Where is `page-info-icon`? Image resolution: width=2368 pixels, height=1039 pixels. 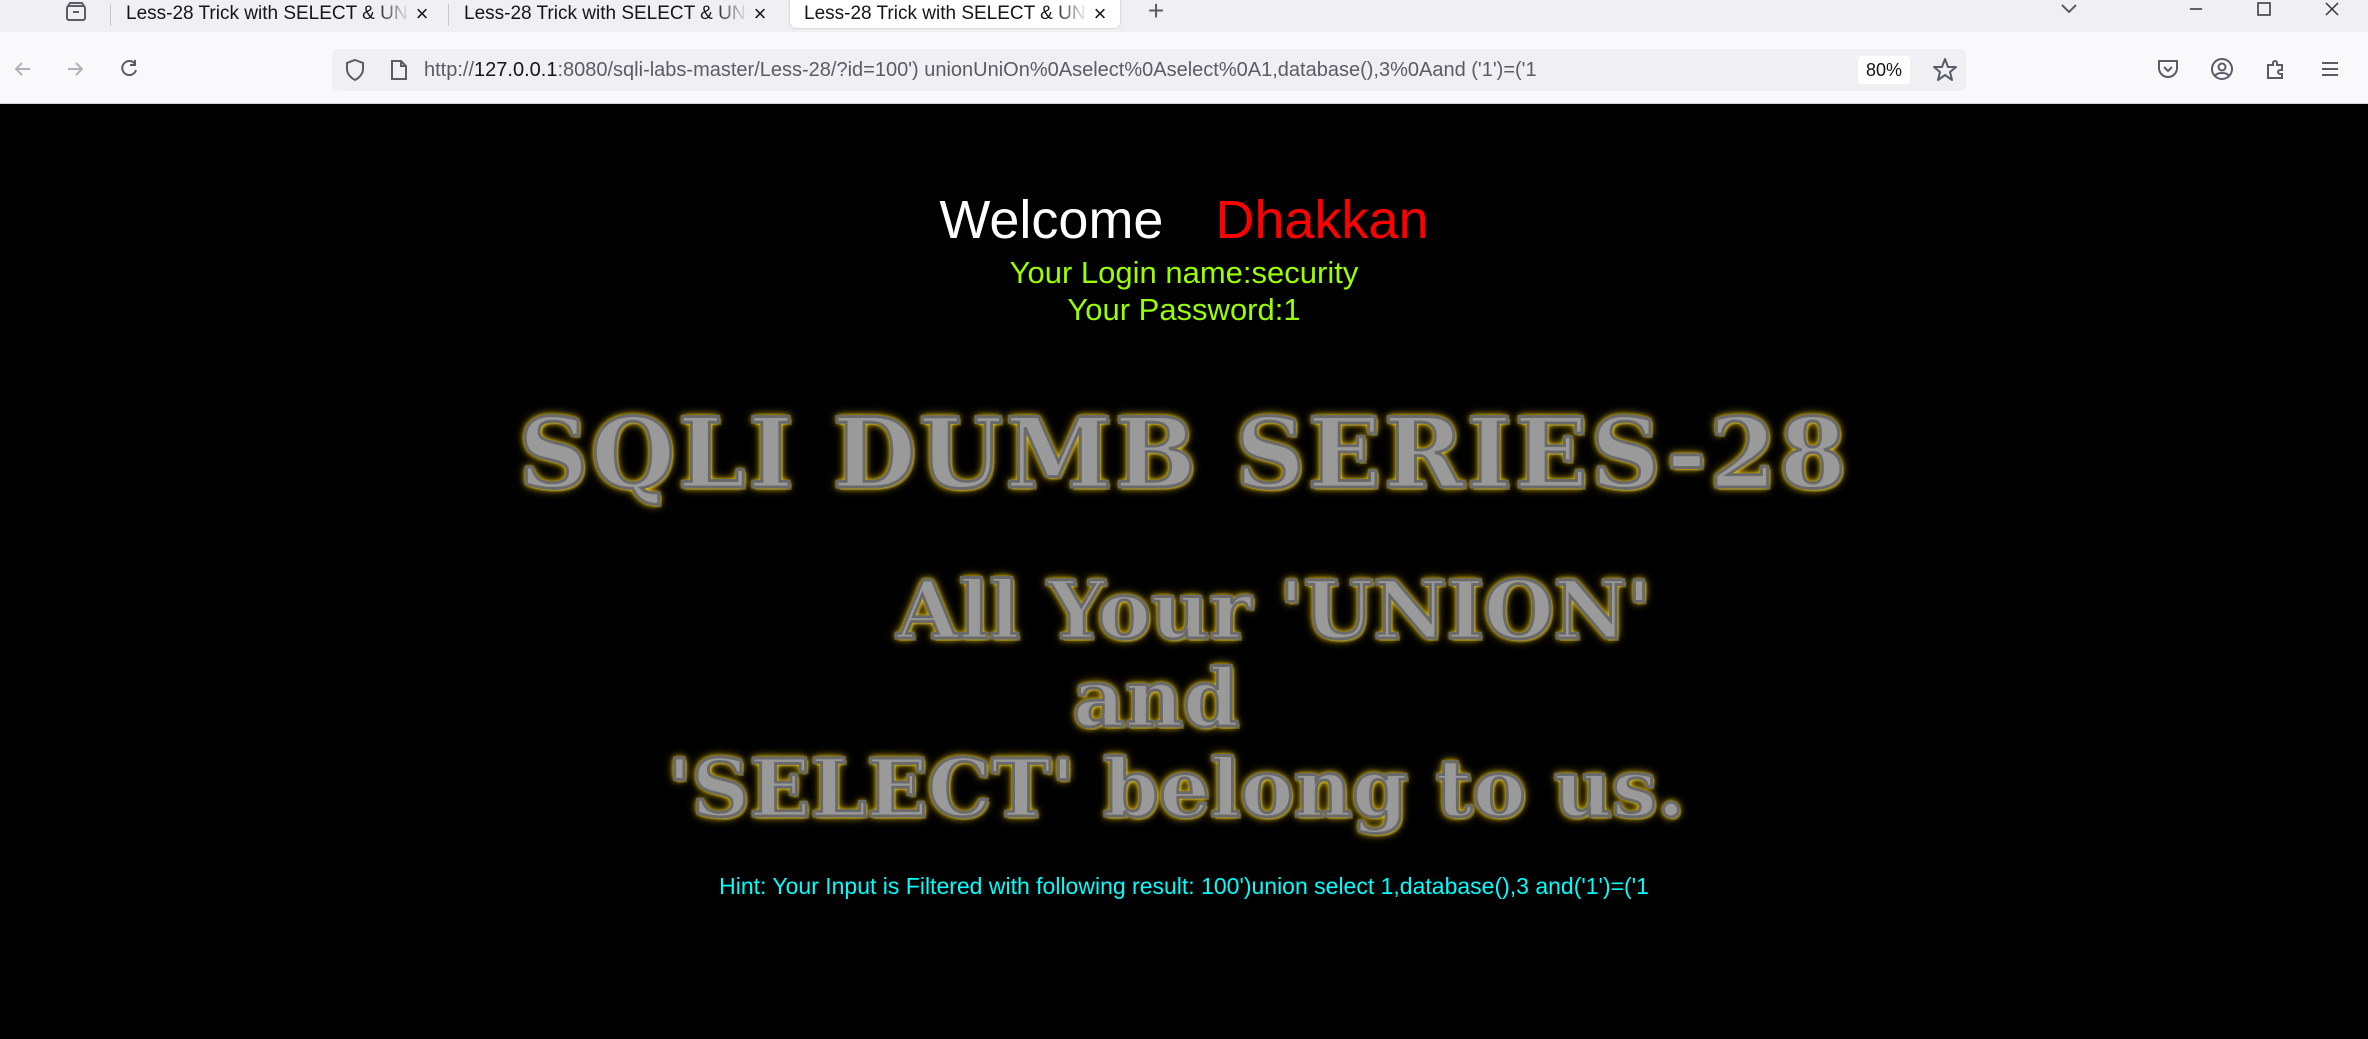
page-info-icon is located at coordinates (399, 70).